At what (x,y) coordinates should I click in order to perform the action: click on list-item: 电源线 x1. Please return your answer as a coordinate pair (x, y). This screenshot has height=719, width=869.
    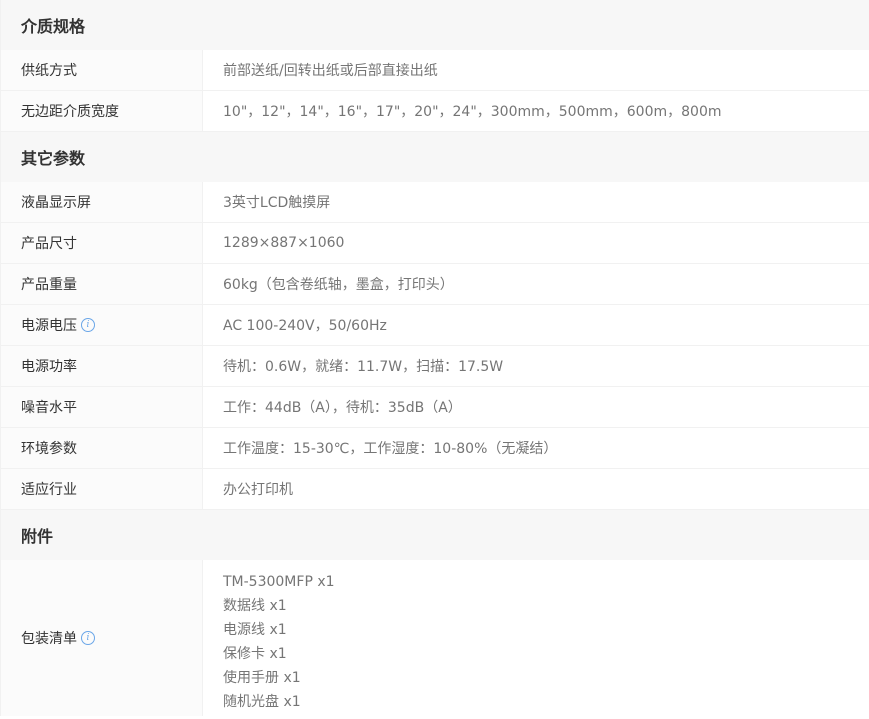
    Looking at the image, I should click on (255, 630).